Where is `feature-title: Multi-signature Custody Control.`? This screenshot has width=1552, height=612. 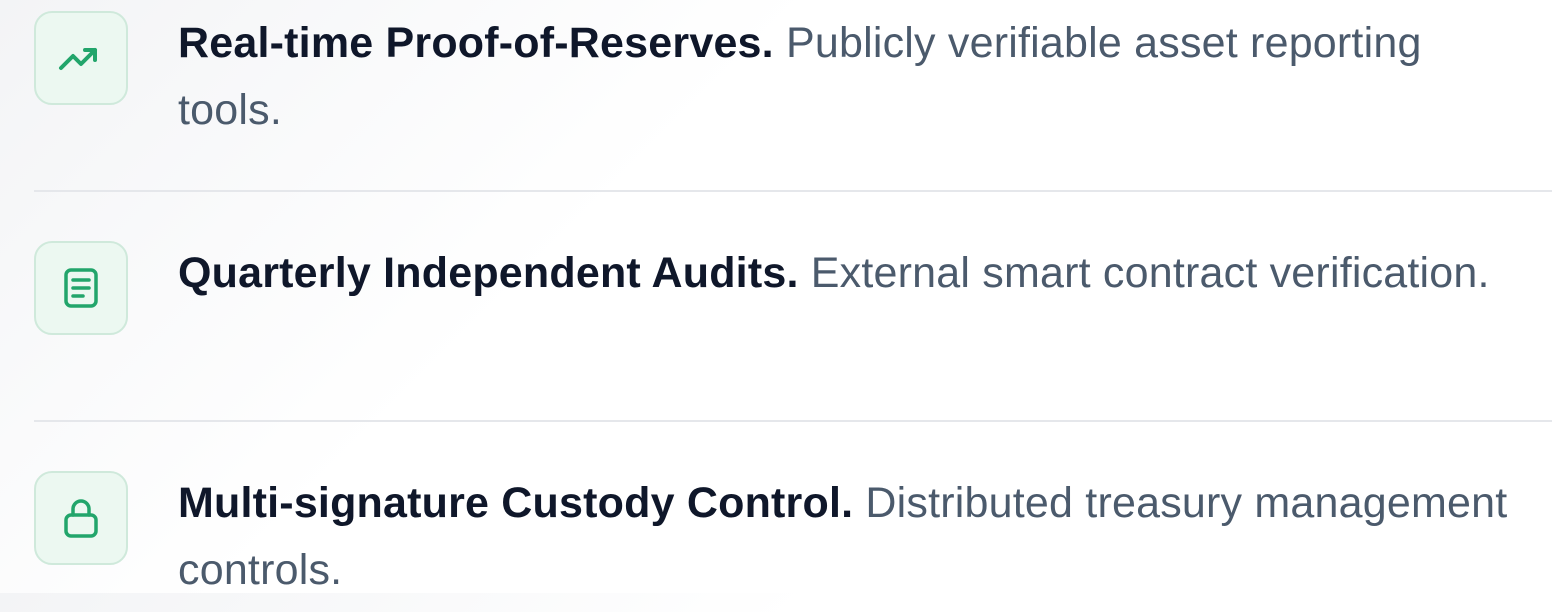 feature-title: Multi-signature Custody Control. is located at coordinates (516, 503).